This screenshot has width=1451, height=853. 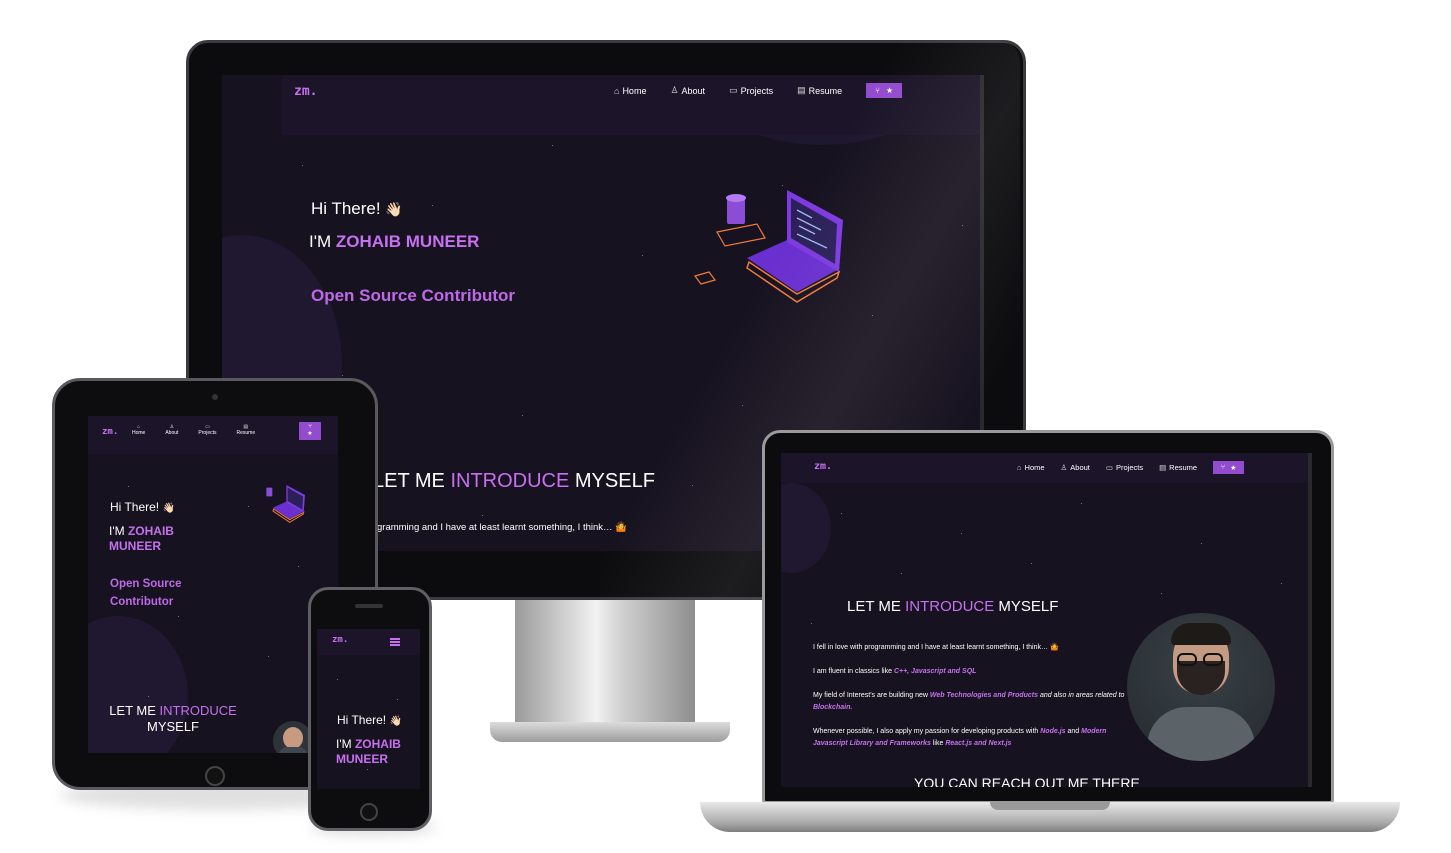 I want to click on navbar: ⌂ Home ♙ About ▭ Projects ▤ Resume, so click(x=193, y=430).